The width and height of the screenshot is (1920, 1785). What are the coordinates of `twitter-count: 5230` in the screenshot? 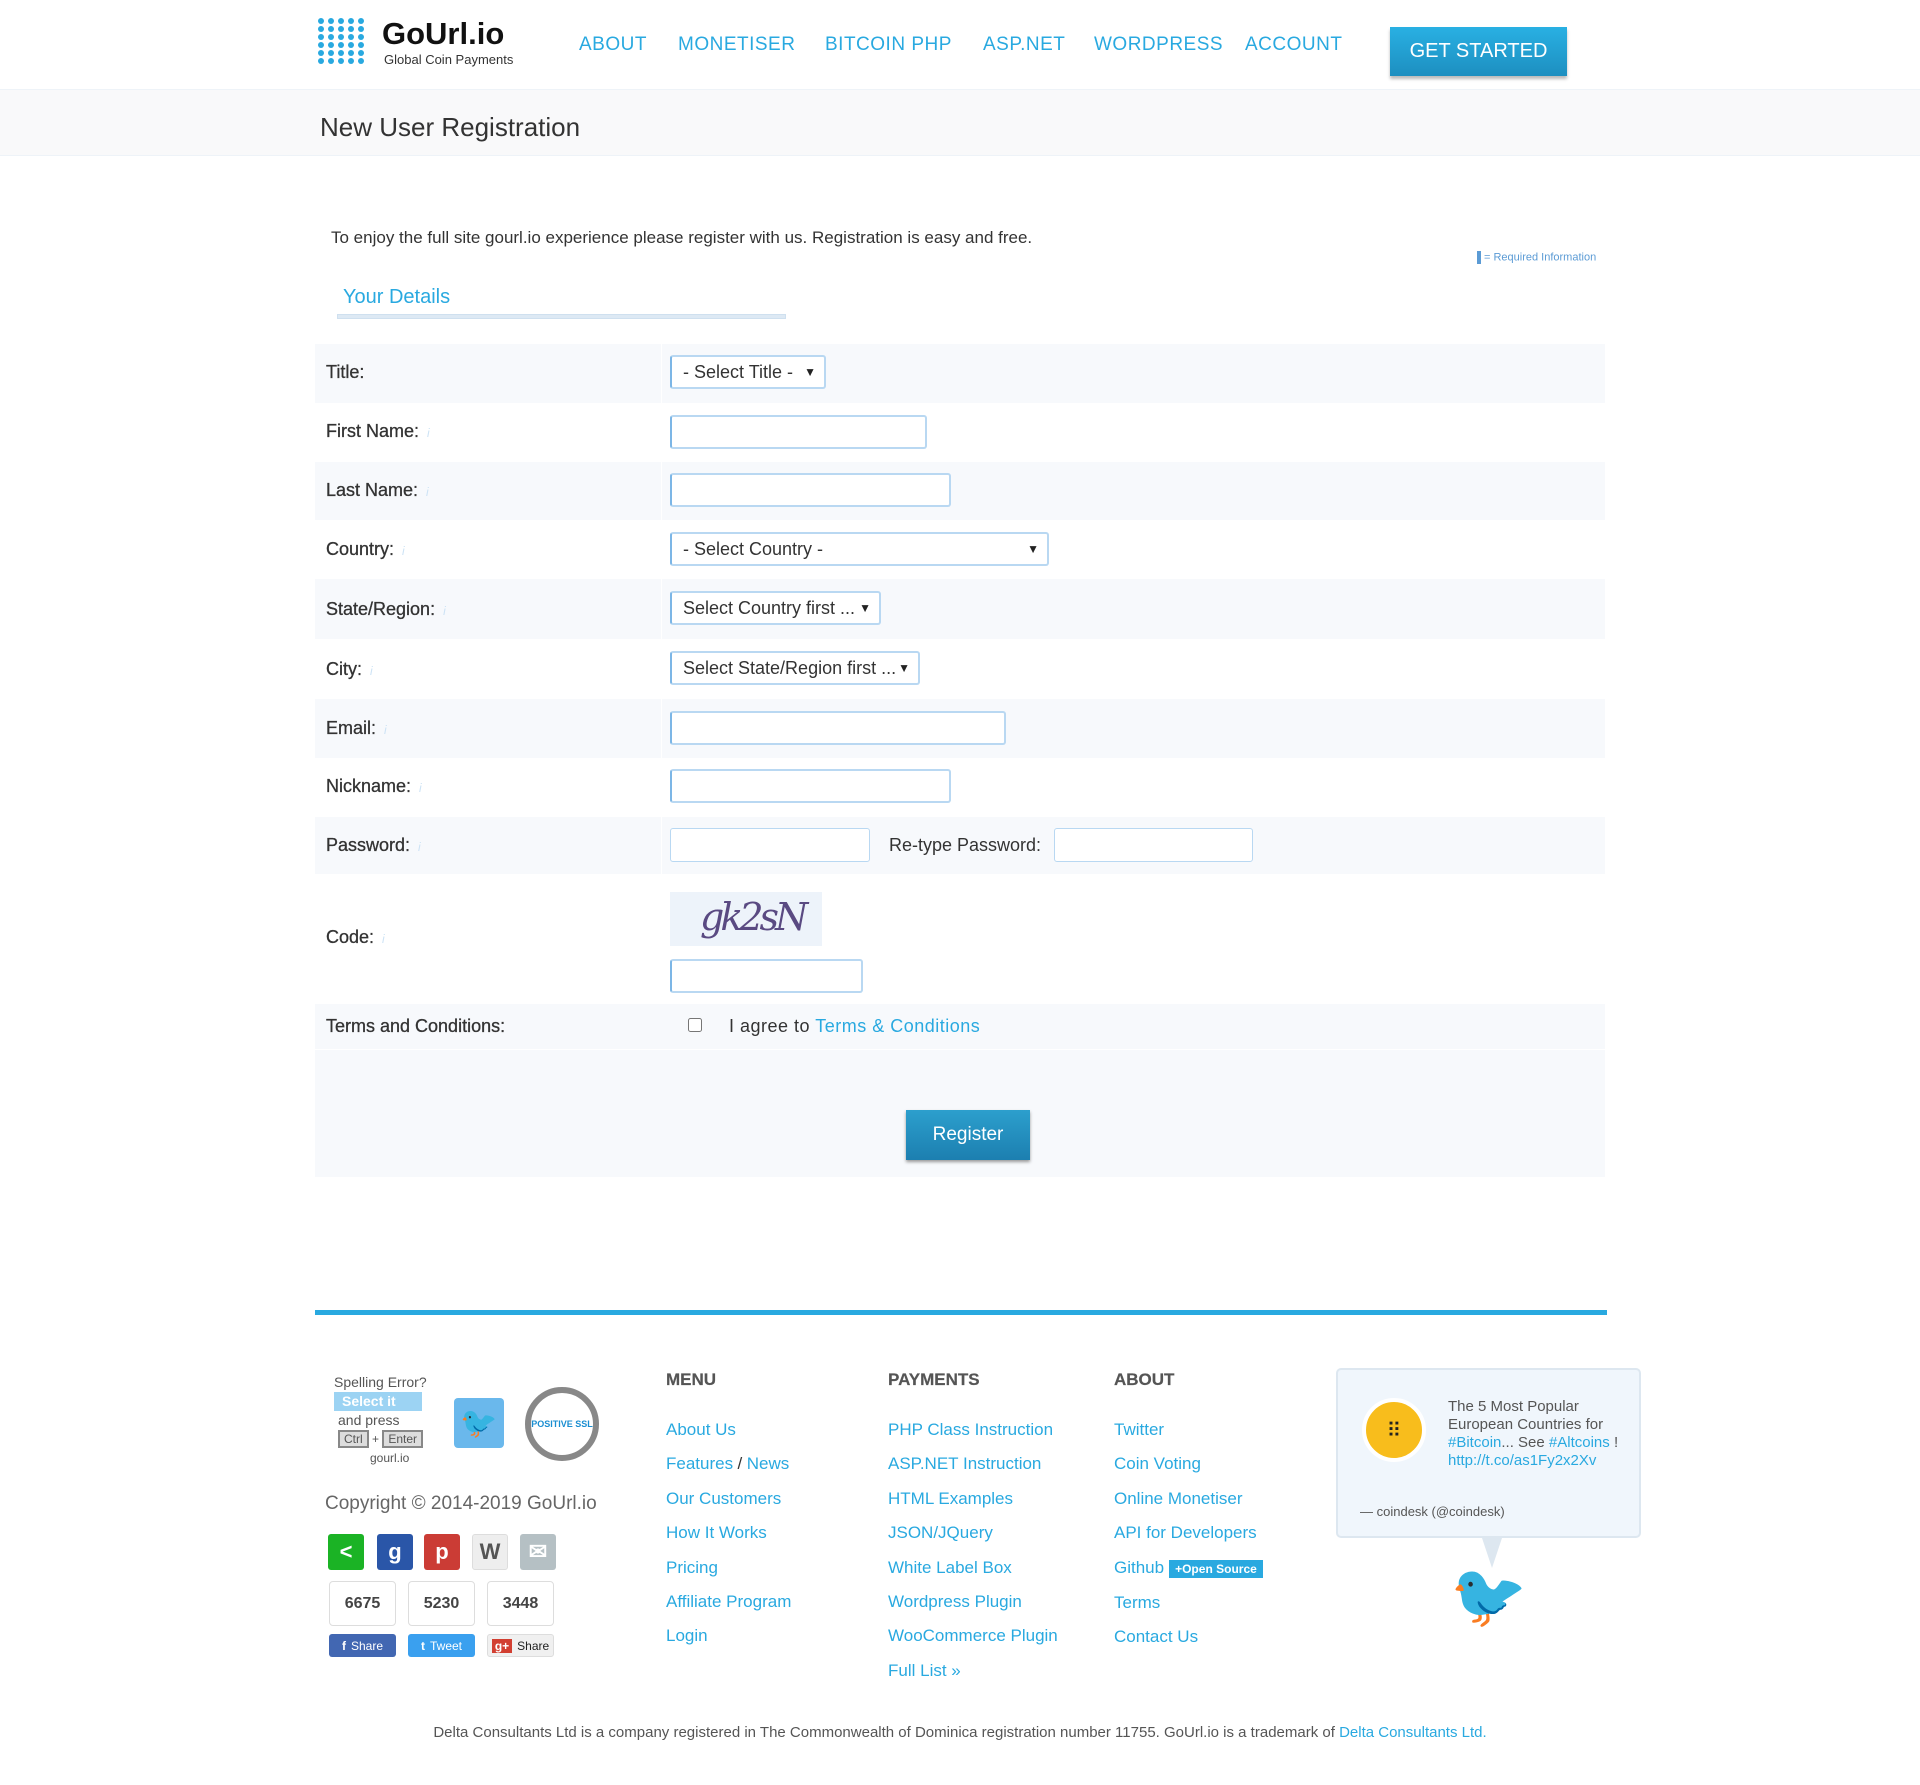 It's located at (441, 1603).